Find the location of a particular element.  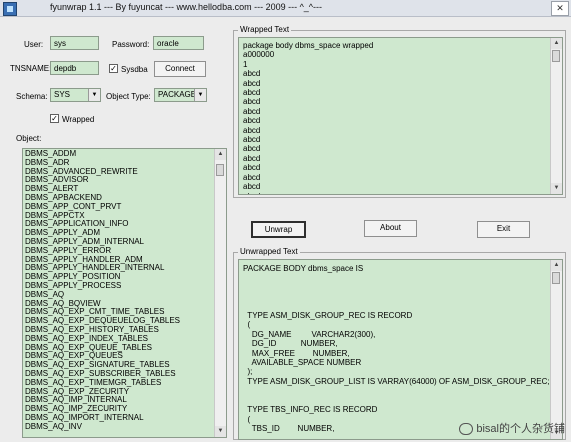

text-line: DG_ID NUMBER, is located at coordinates (290, 344).